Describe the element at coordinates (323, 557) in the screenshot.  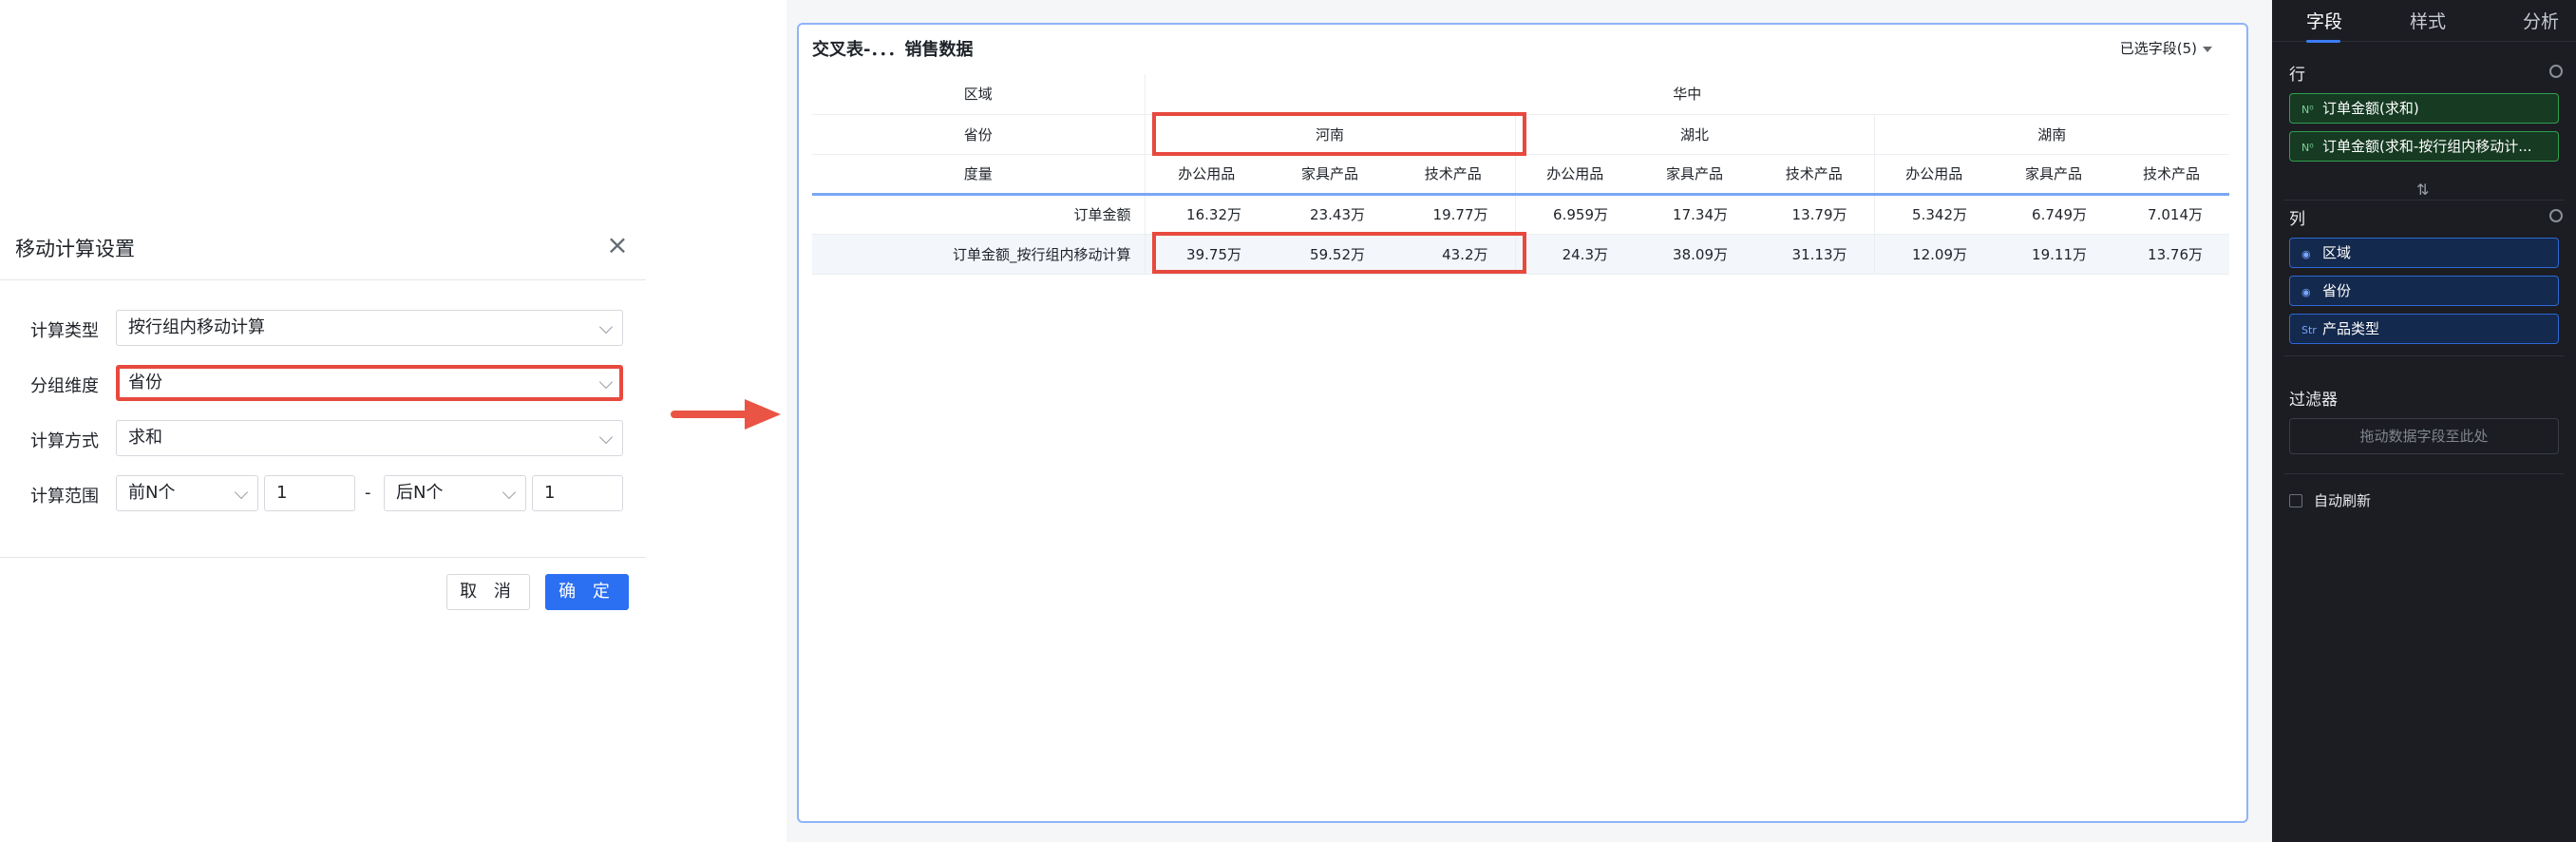
I see `dialog-footer-divider` at that location.